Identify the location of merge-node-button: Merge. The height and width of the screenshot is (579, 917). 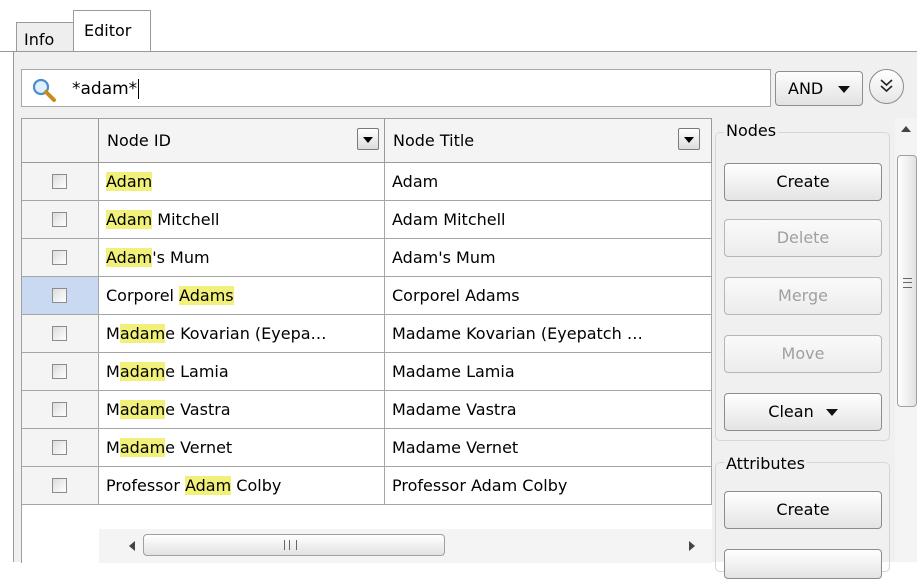
(803, 296).